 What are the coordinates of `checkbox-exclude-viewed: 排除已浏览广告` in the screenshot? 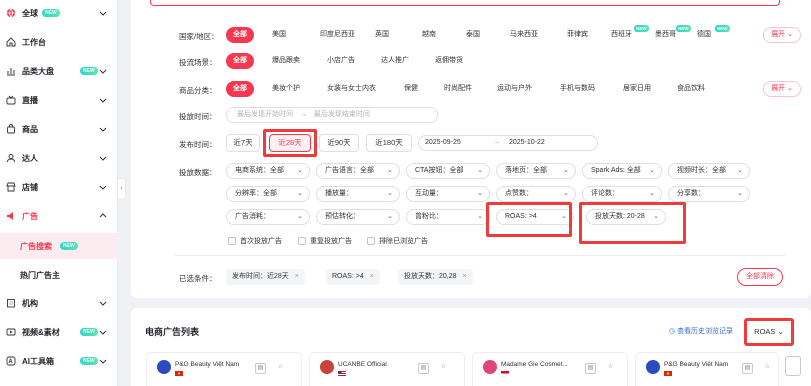 It's located at (397, 241).